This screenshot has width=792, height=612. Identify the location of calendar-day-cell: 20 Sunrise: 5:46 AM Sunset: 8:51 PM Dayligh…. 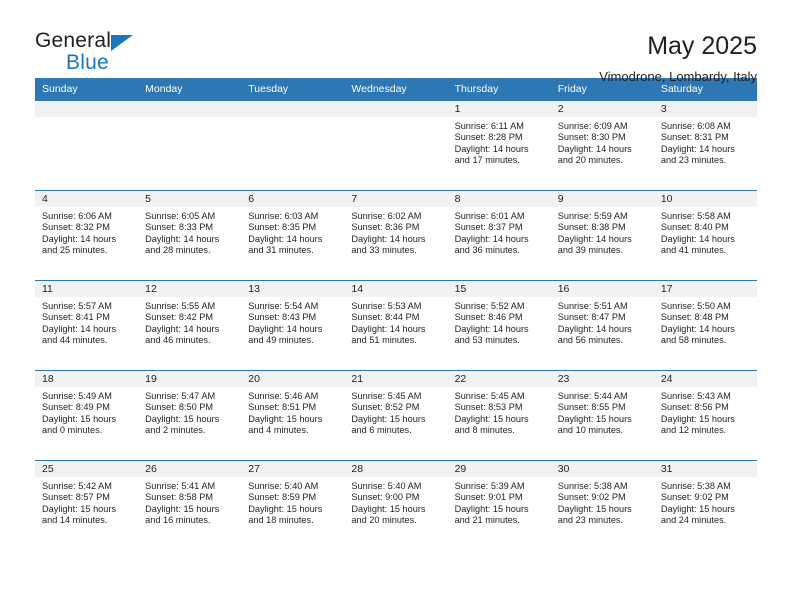
(293, 414).